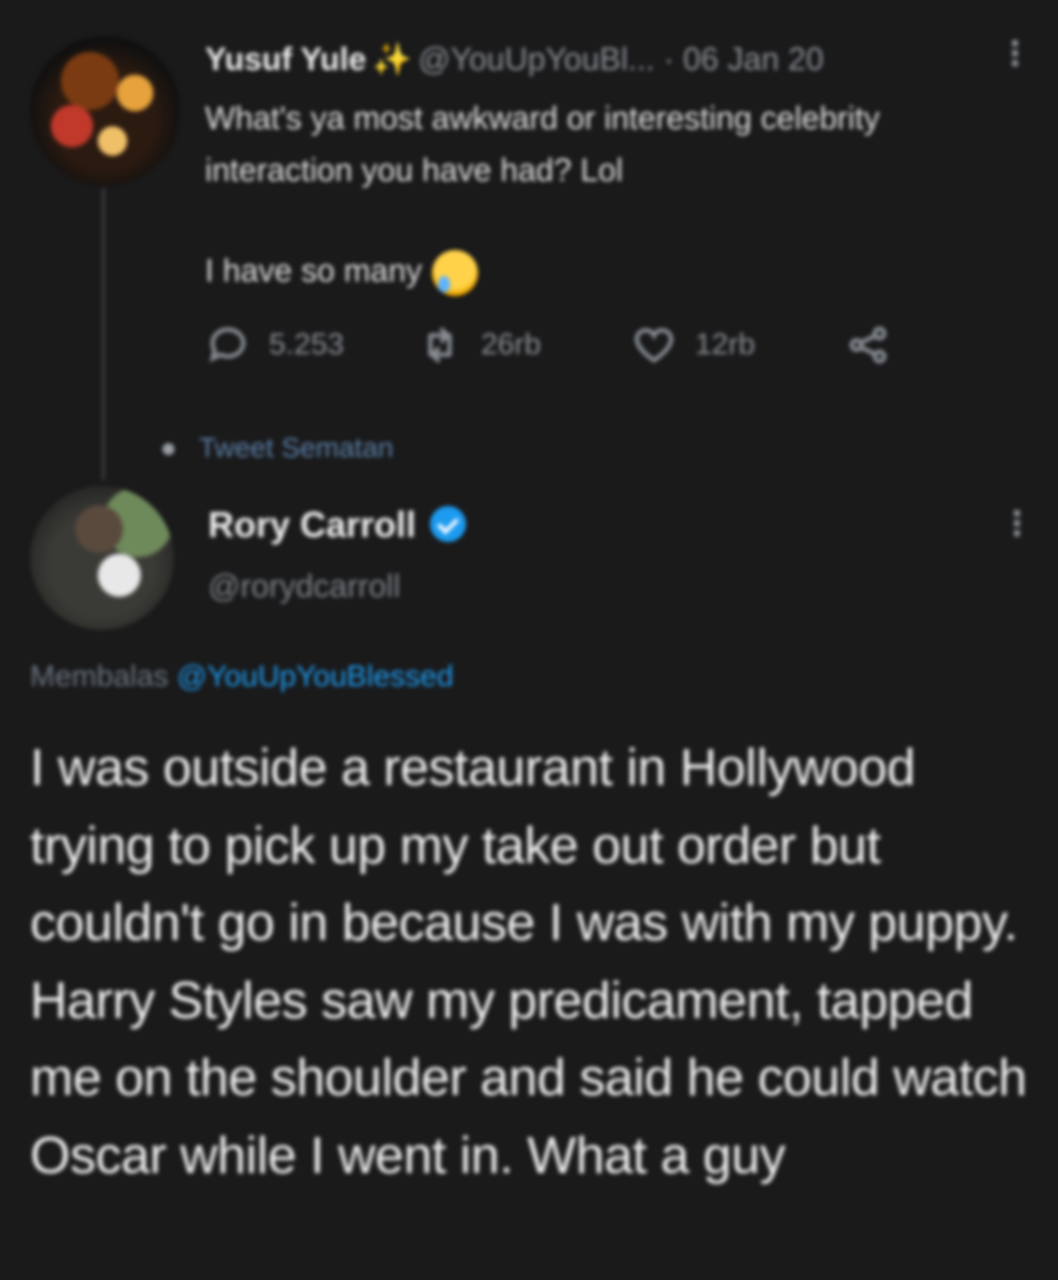 The width and height of the screenshot is (1058, 1280). What do you see at coordinates (448, 524) in the screenshot?
I see `verified-badge-icon` at bounding box center [448, 524].